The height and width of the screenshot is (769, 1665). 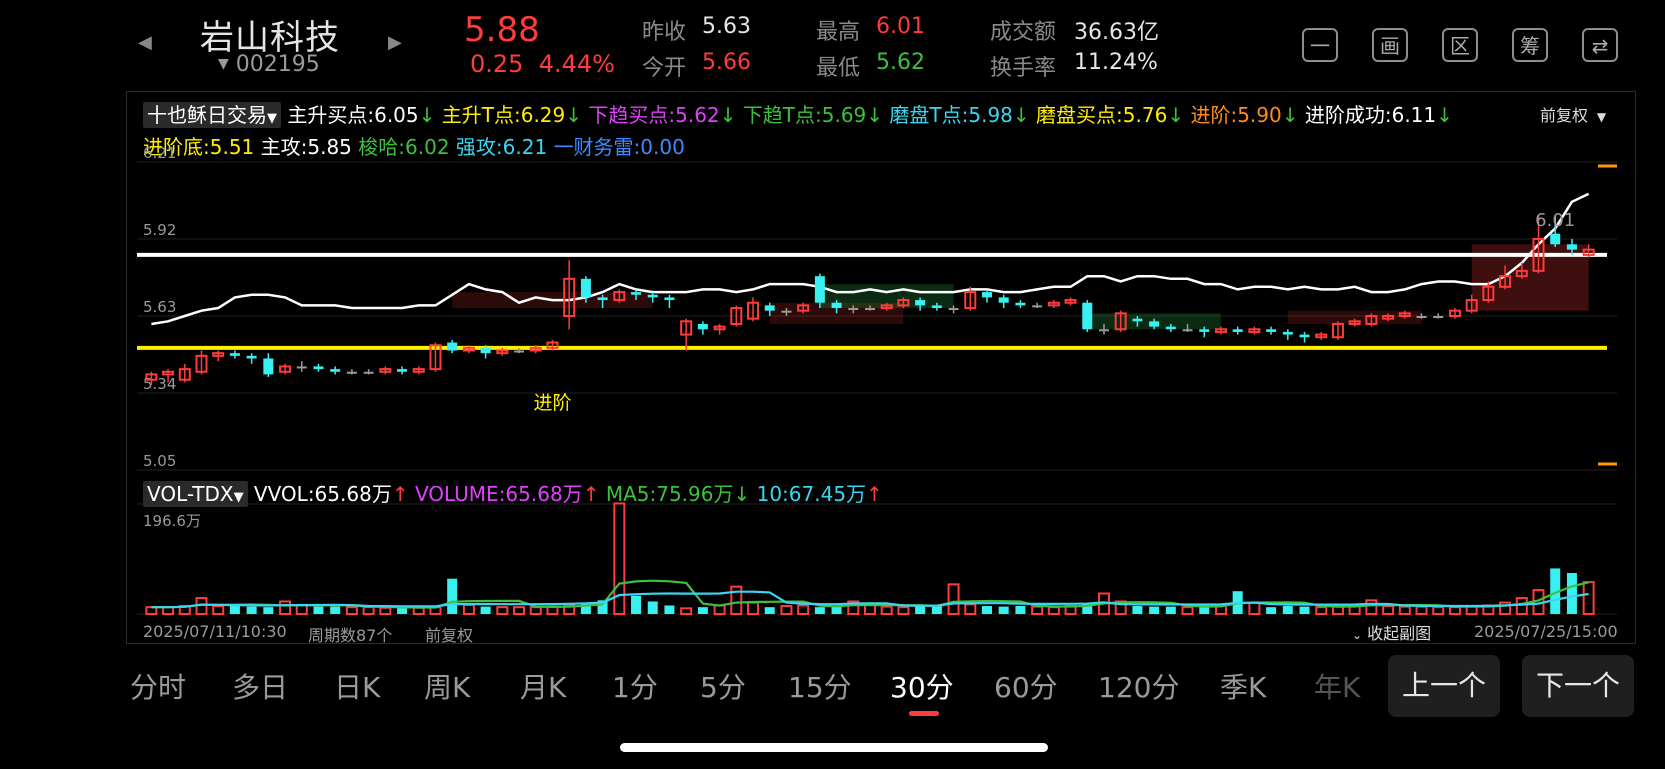 What do you see at coordinates (159, 307) in the screenshot?
I see `y-tick-label: 5.63` at bounding box center [159, 307].